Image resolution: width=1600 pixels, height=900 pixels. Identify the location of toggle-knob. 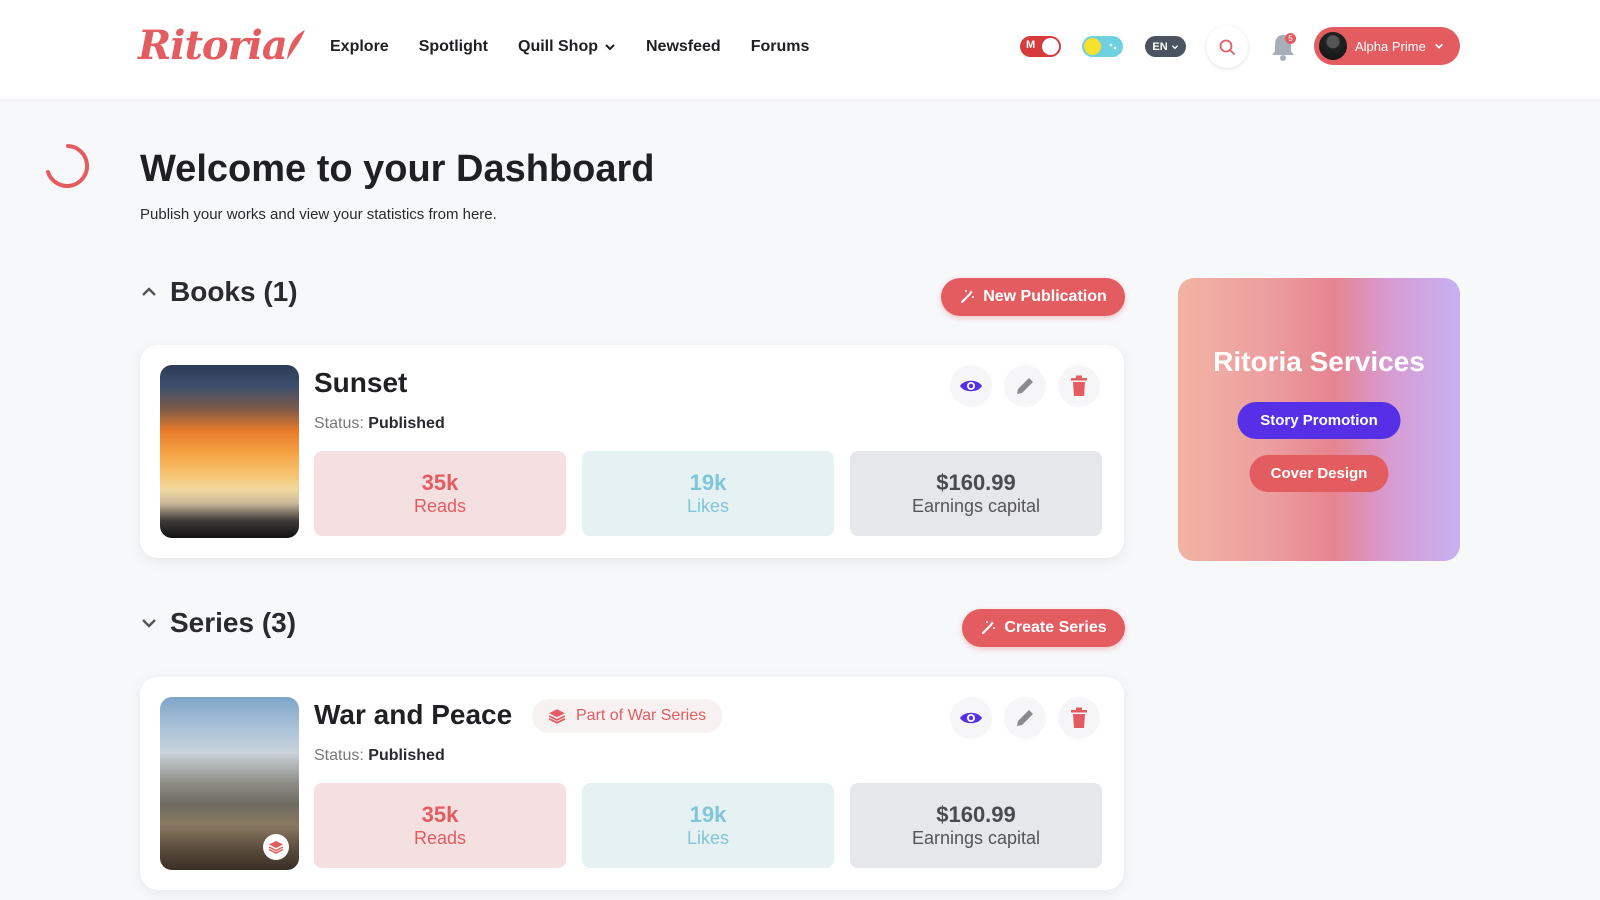
(1050, 46).